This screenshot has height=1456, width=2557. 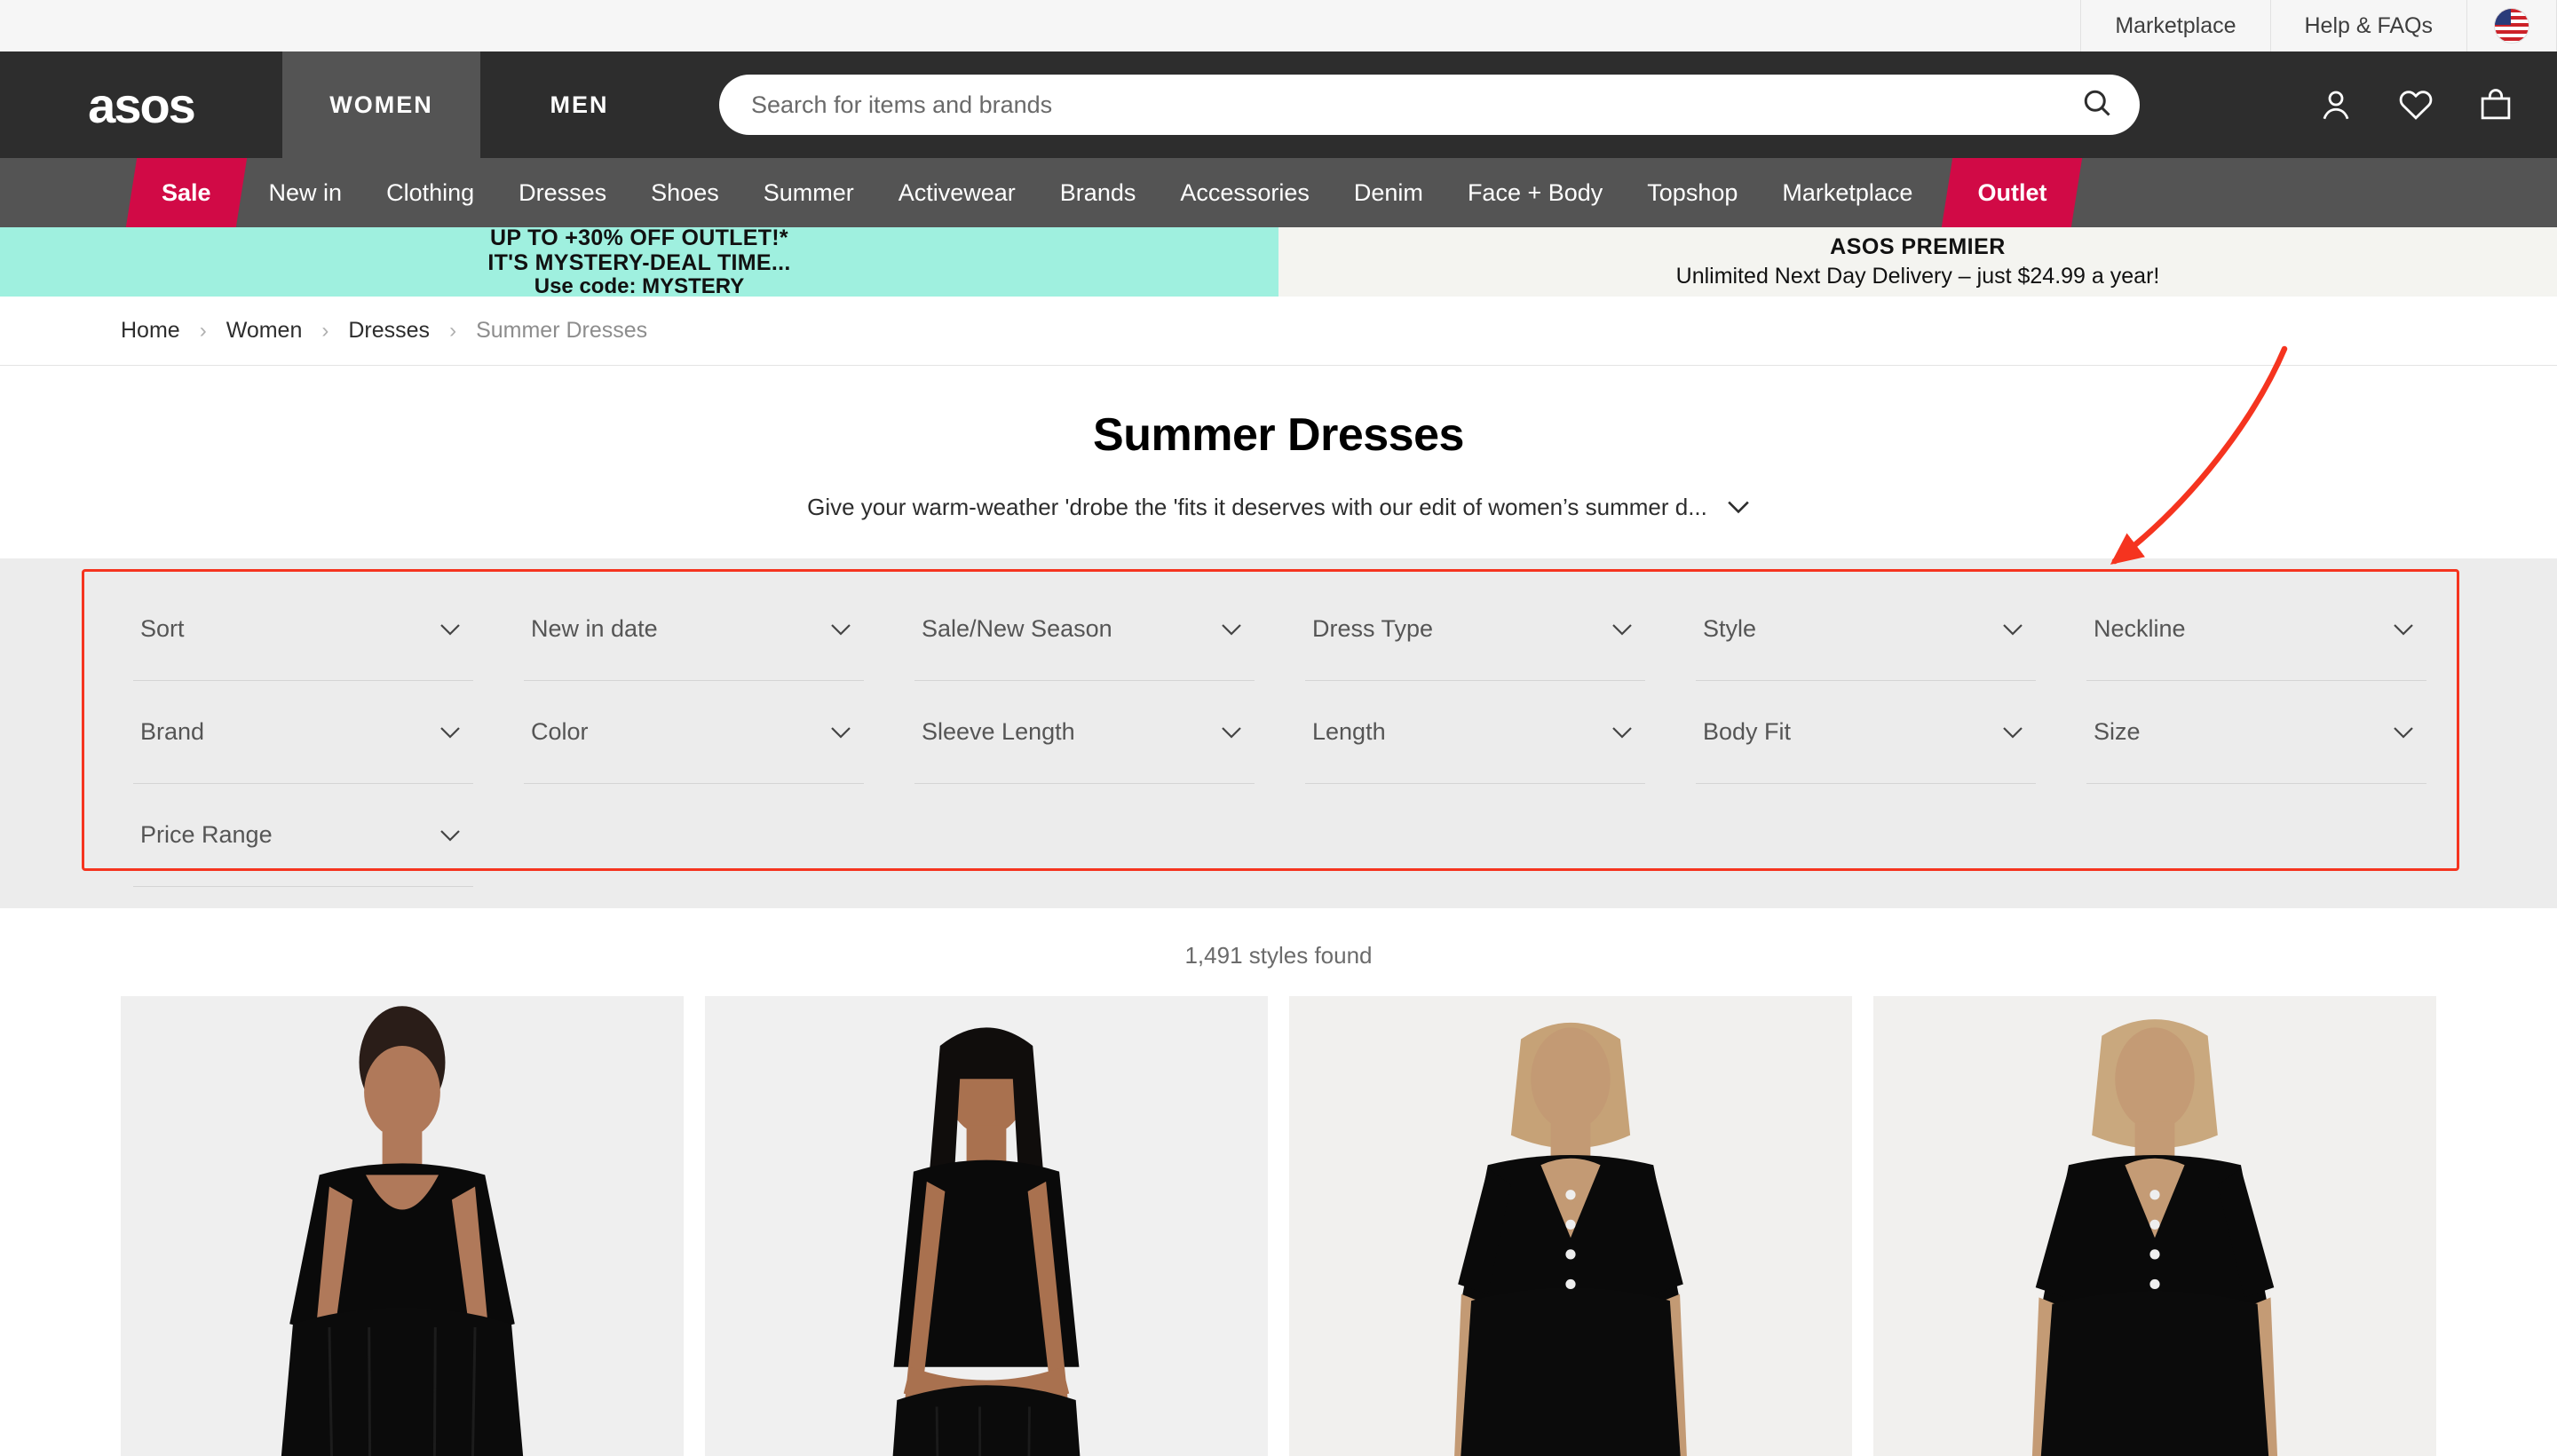 I want to click on nav-item-marketplace: Marketplace, so click(x=1847, y=192).